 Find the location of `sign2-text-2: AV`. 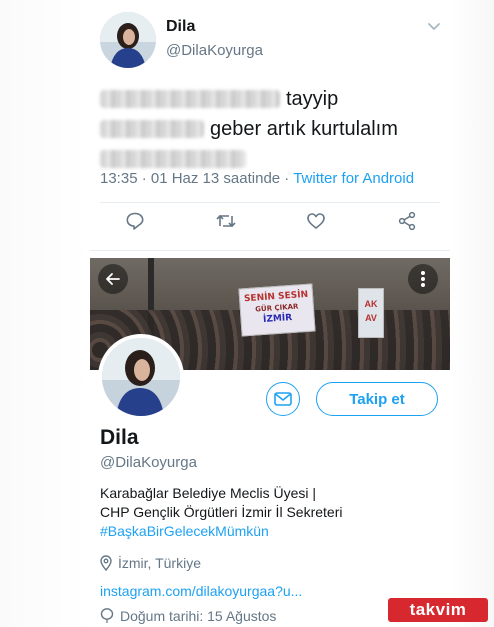

sign2-text-2: AV is located at coordinates (371, 318).